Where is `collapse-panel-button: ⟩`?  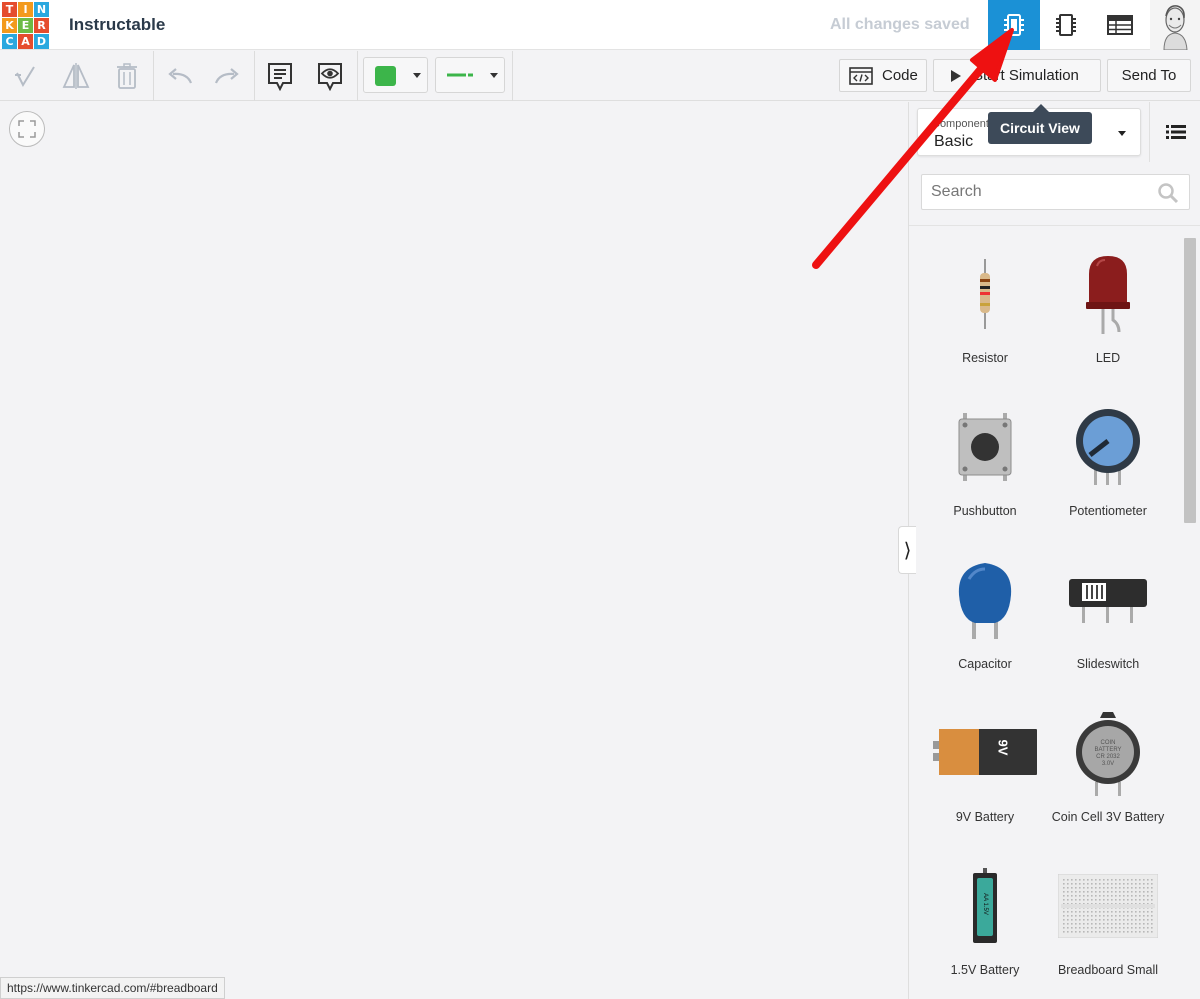 collapse-panel-button: ⟩ is located at coordinates (907, 550).